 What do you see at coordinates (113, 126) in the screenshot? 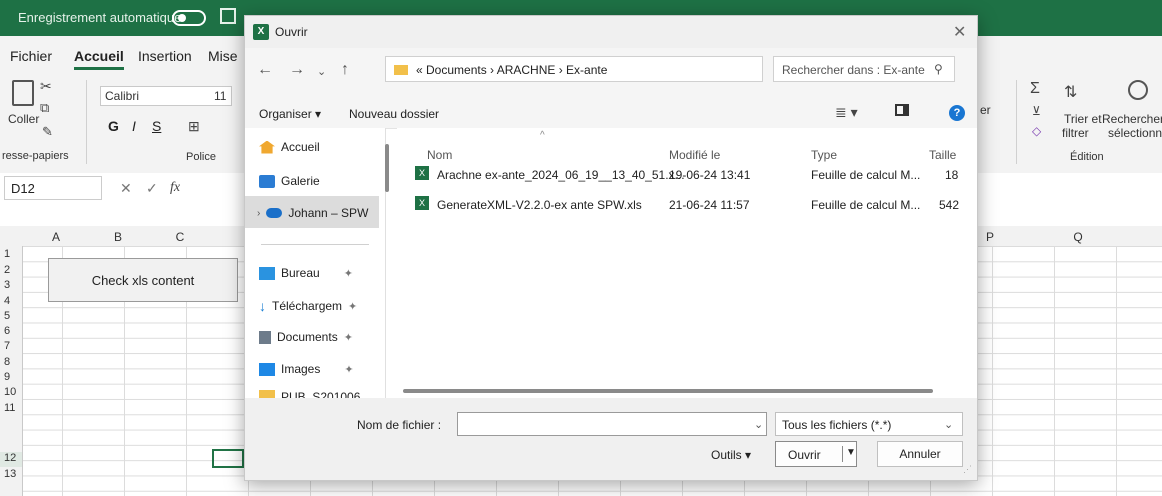
I see `bold-button: G` at bounding box center [113, 126].